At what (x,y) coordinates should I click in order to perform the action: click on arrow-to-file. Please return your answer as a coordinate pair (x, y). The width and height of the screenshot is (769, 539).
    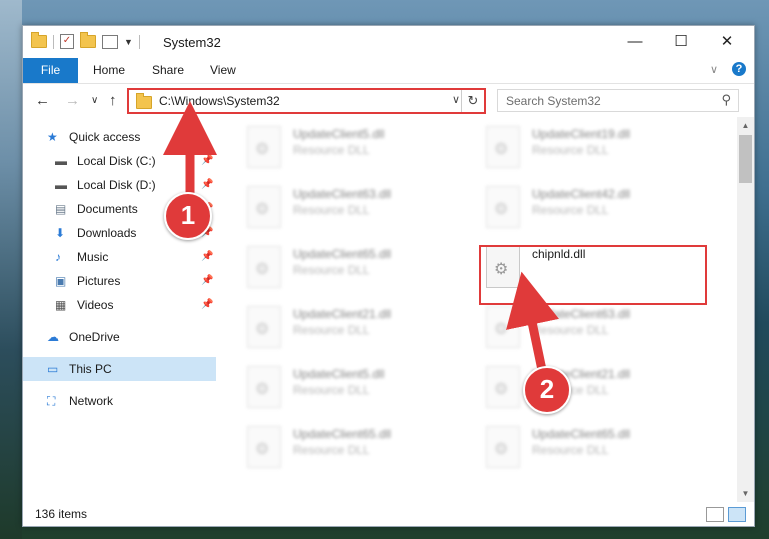
    Looking at the image, I should click on (532, 321).